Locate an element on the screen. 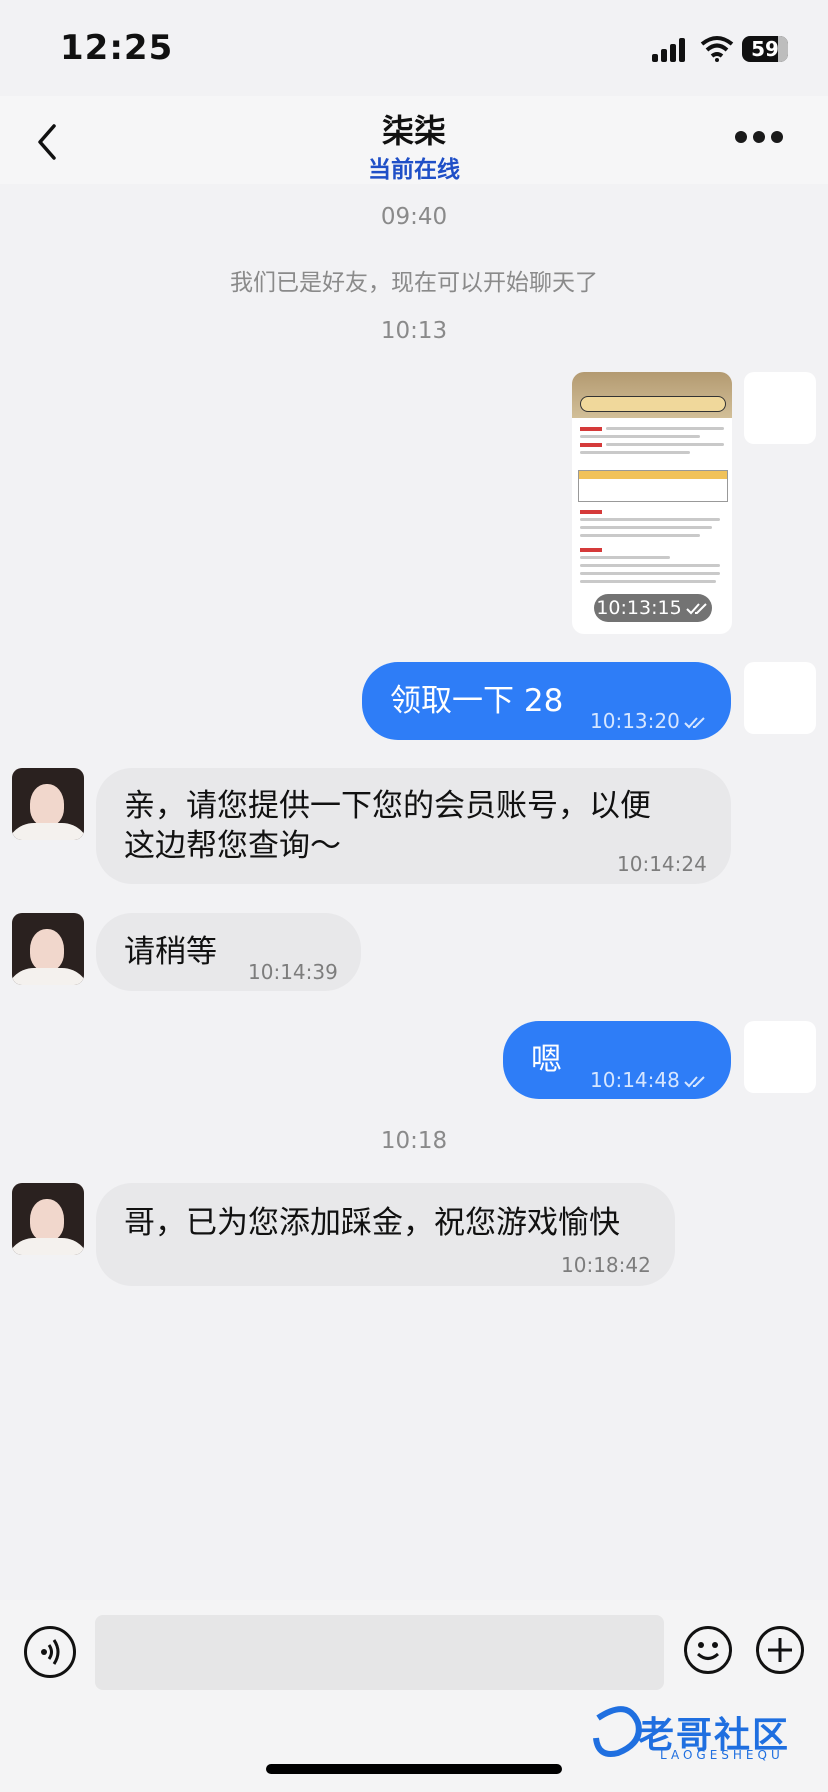 Image resolution: width=828 pixels, height=1792 pixels. more-horizontal-icon is located at coordinates (759, 138).